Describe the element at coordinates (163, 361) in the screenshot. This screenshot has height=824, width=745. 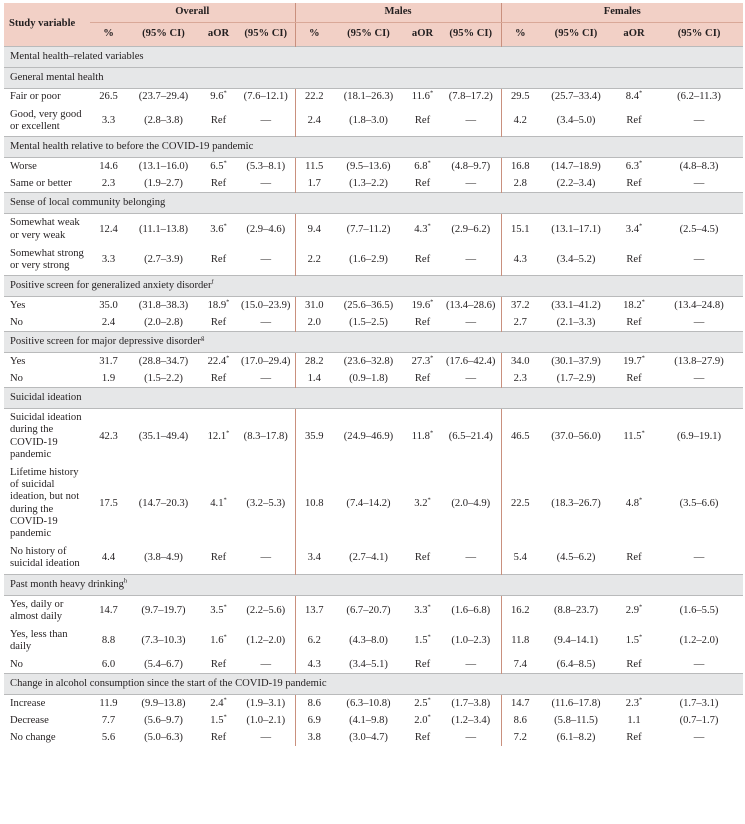
I see `cell-value: (28.8–34.7)` at that location.